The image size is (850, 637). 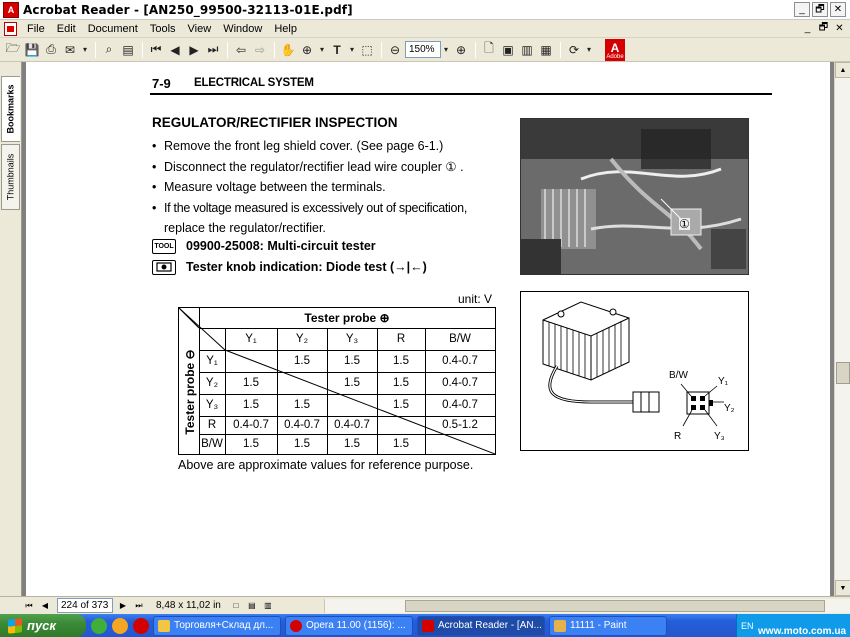 What do you see at coordinates (10, 177) in the screenshot?
I see `tab-thumbnails: Thumbnails` at bounding box center [10, 177].